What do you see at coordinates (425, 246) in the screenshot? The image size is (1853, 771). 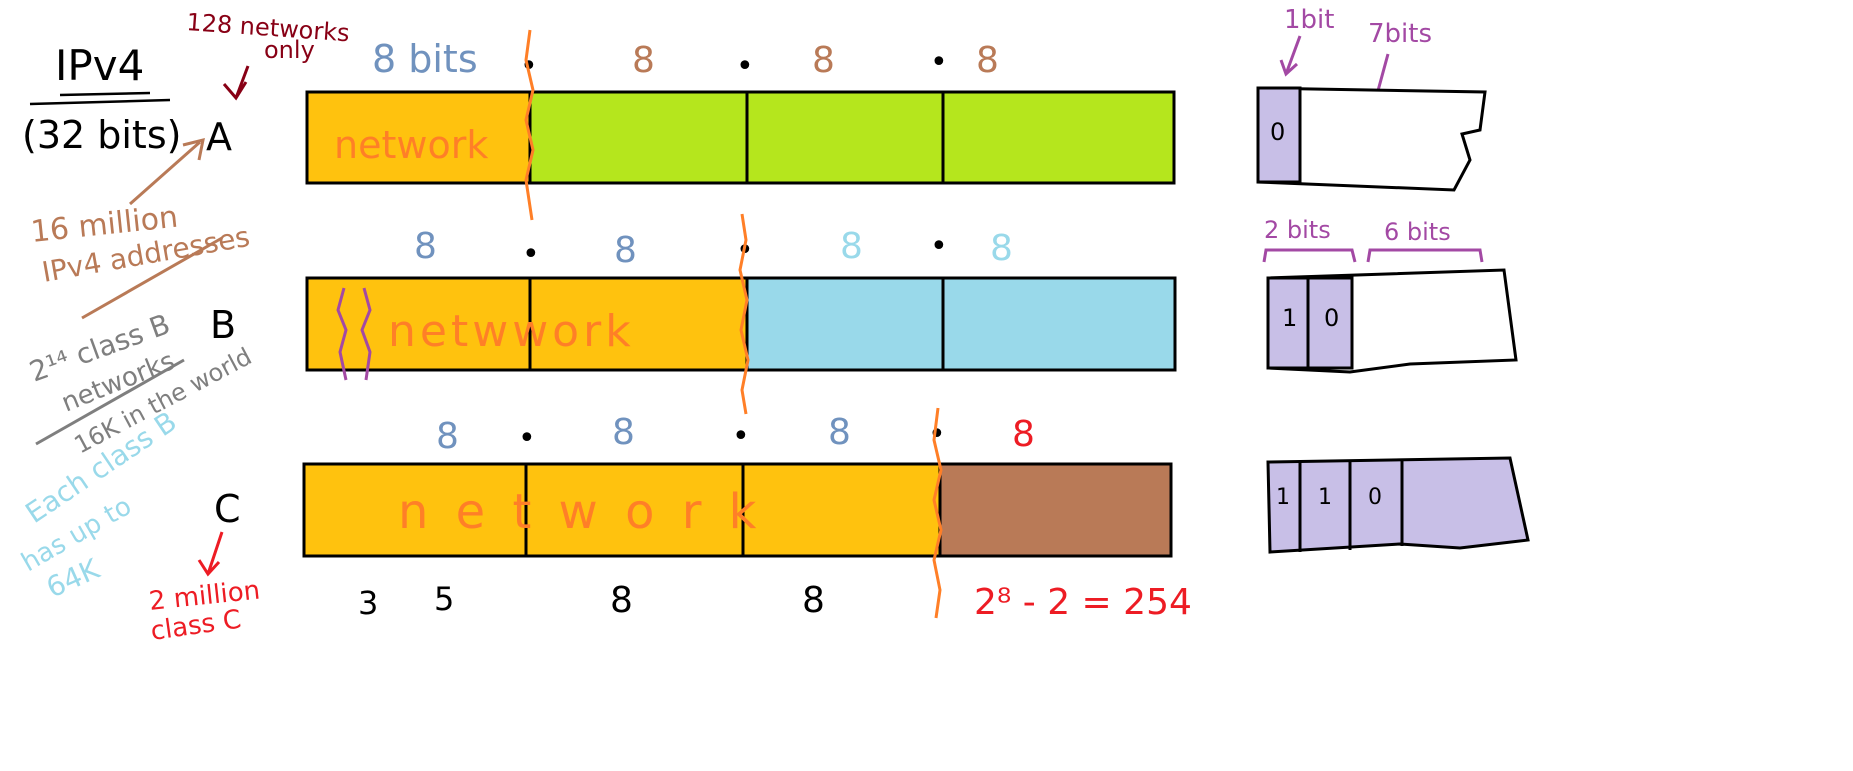 I see `row-b-octet-label-1: 8` at bounding box center [425, 246].